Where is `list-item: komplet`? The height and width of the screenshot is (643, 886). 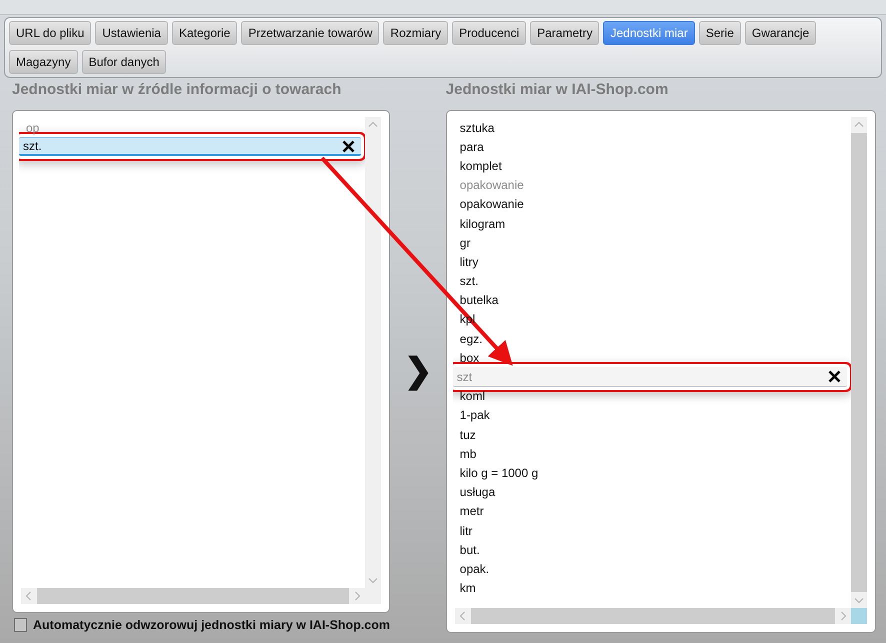 list-item: komplet is located at coordinates (649, 166).